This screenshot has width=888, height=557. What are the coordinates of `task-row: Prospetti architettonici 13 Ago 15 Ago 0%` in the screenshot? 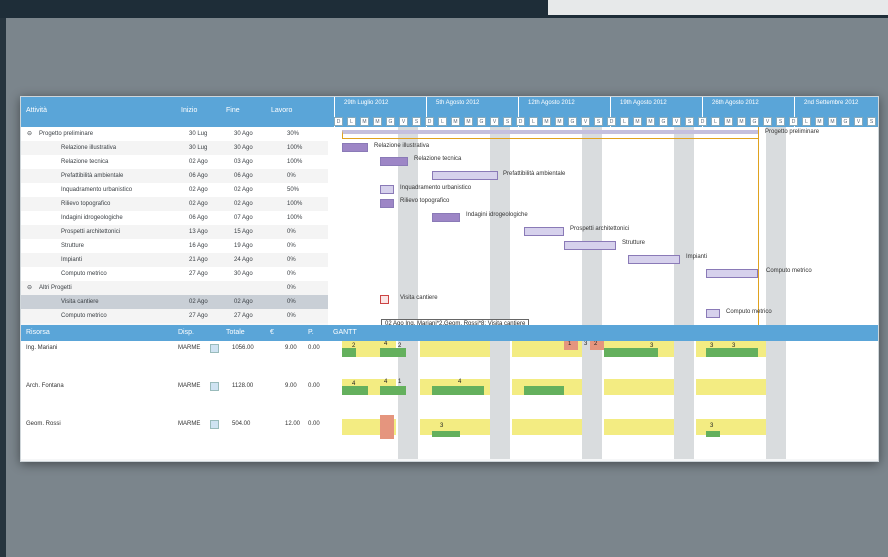 It's located at (174, 232).